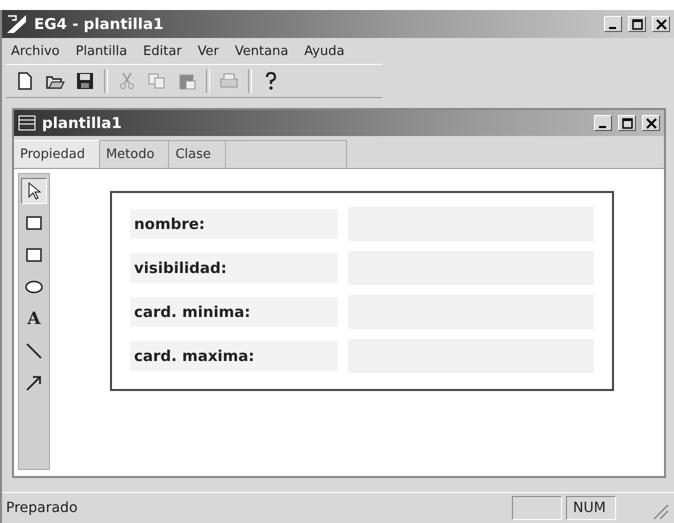 Image resolution: width=674 pixels, height=523 pixels. What do you see at coordinates (34, 351) in the screenshot?
I see `line-icon` at bounding box center [34, 351].